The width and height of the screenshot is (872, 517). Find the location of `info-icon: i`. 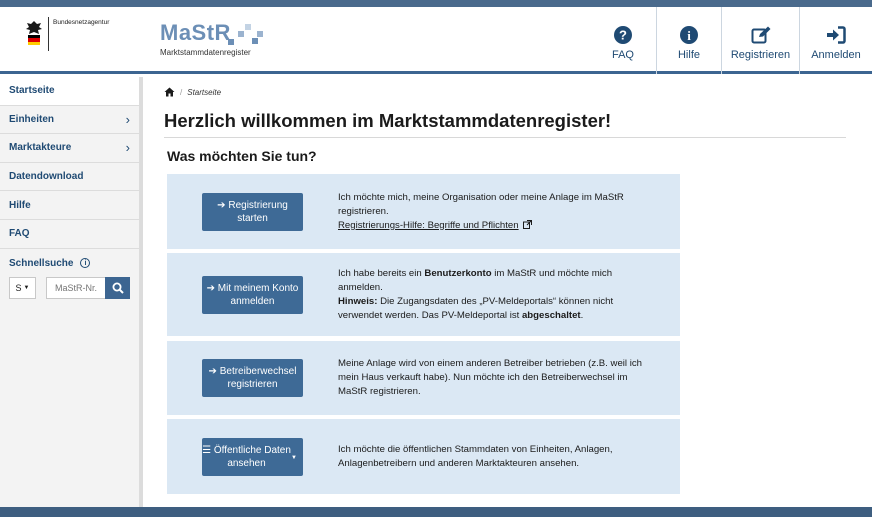

info-icon: i is located at coordinates (85, 263).